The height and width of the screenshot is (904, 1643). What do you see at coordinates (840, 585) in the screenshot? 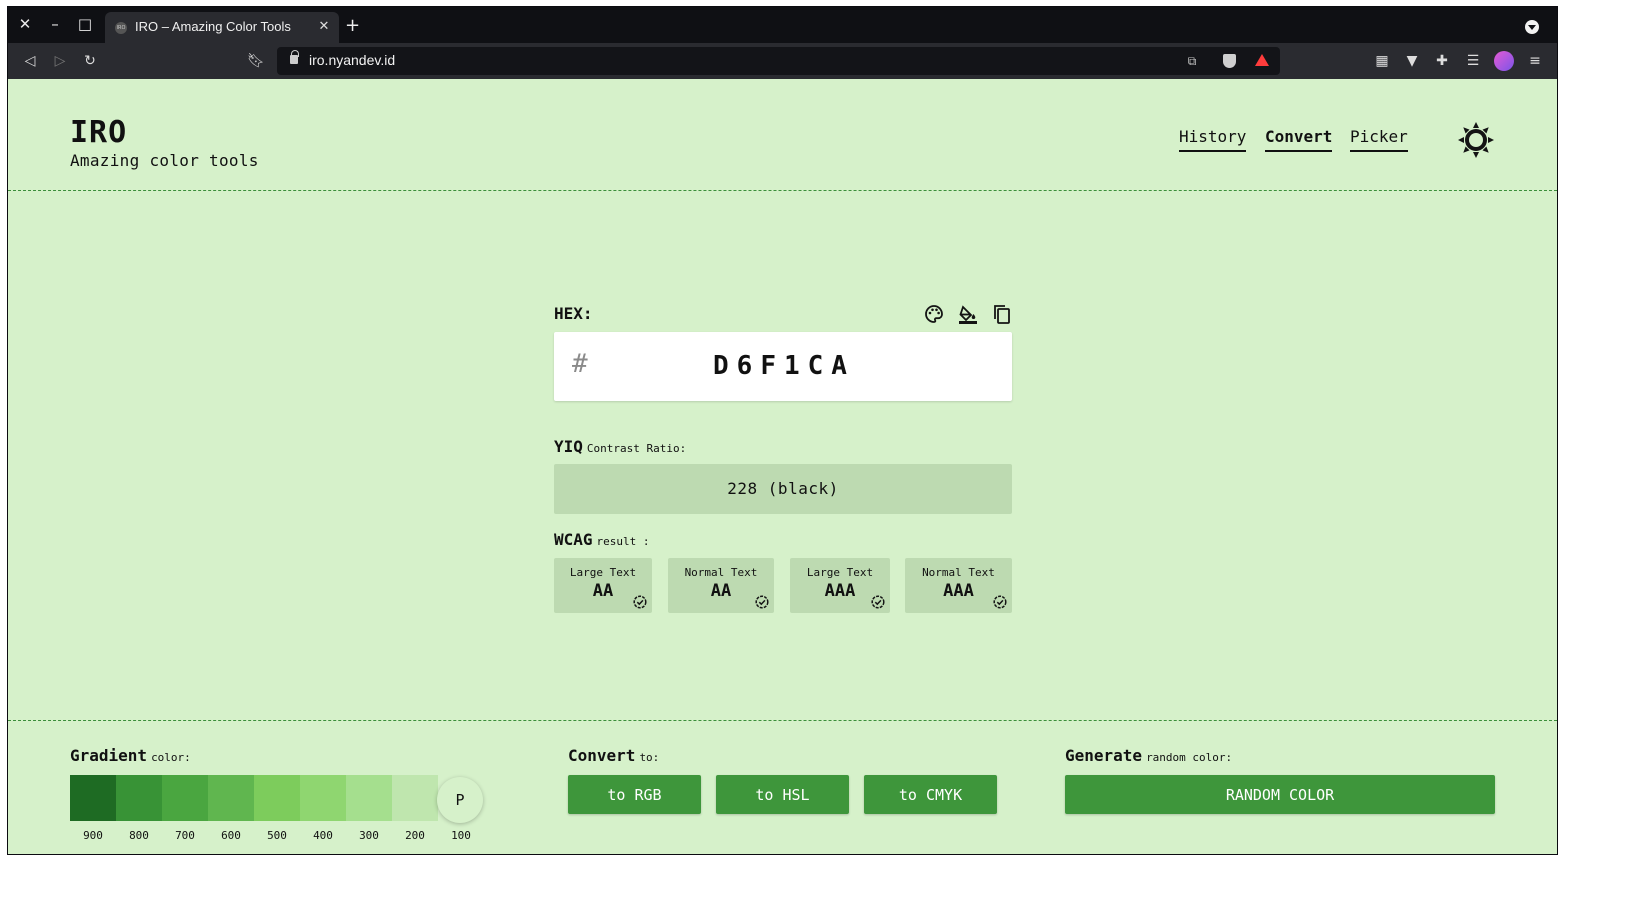
I see `wcag-large-aaa: Large Text AAA` at bounding box center [840, 585].